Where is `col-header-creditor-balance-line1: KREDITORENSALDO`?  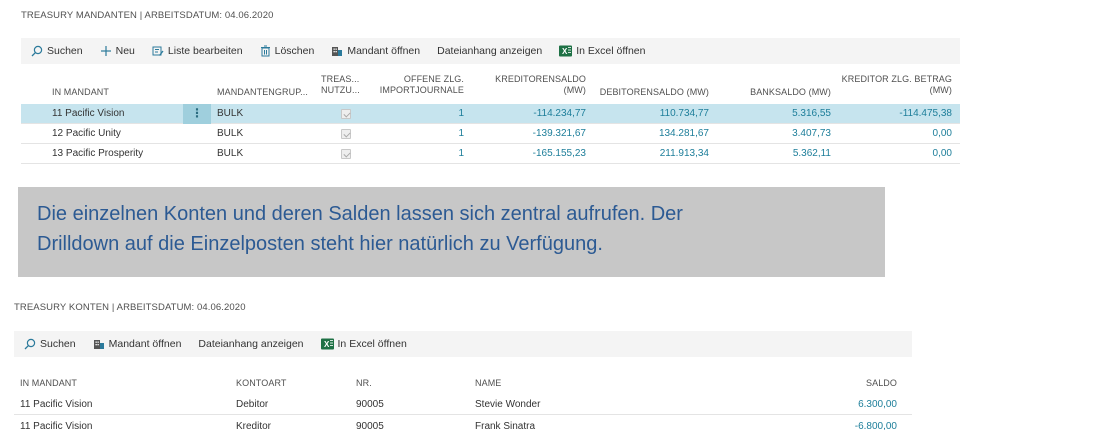
col-header-creditor-balance-line1: KREDITORENSALDO is located at coordinates (540, 79).